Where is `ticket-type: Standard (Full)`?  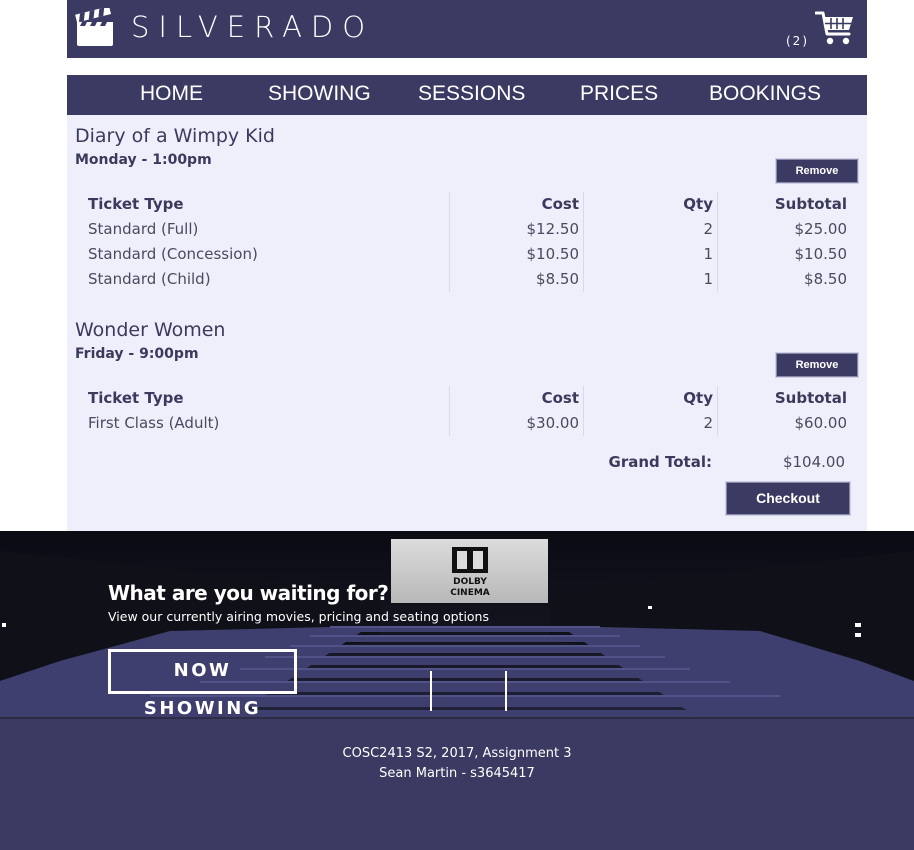
ticket-type: Standard (Full) is located at coordinates (143, 229).